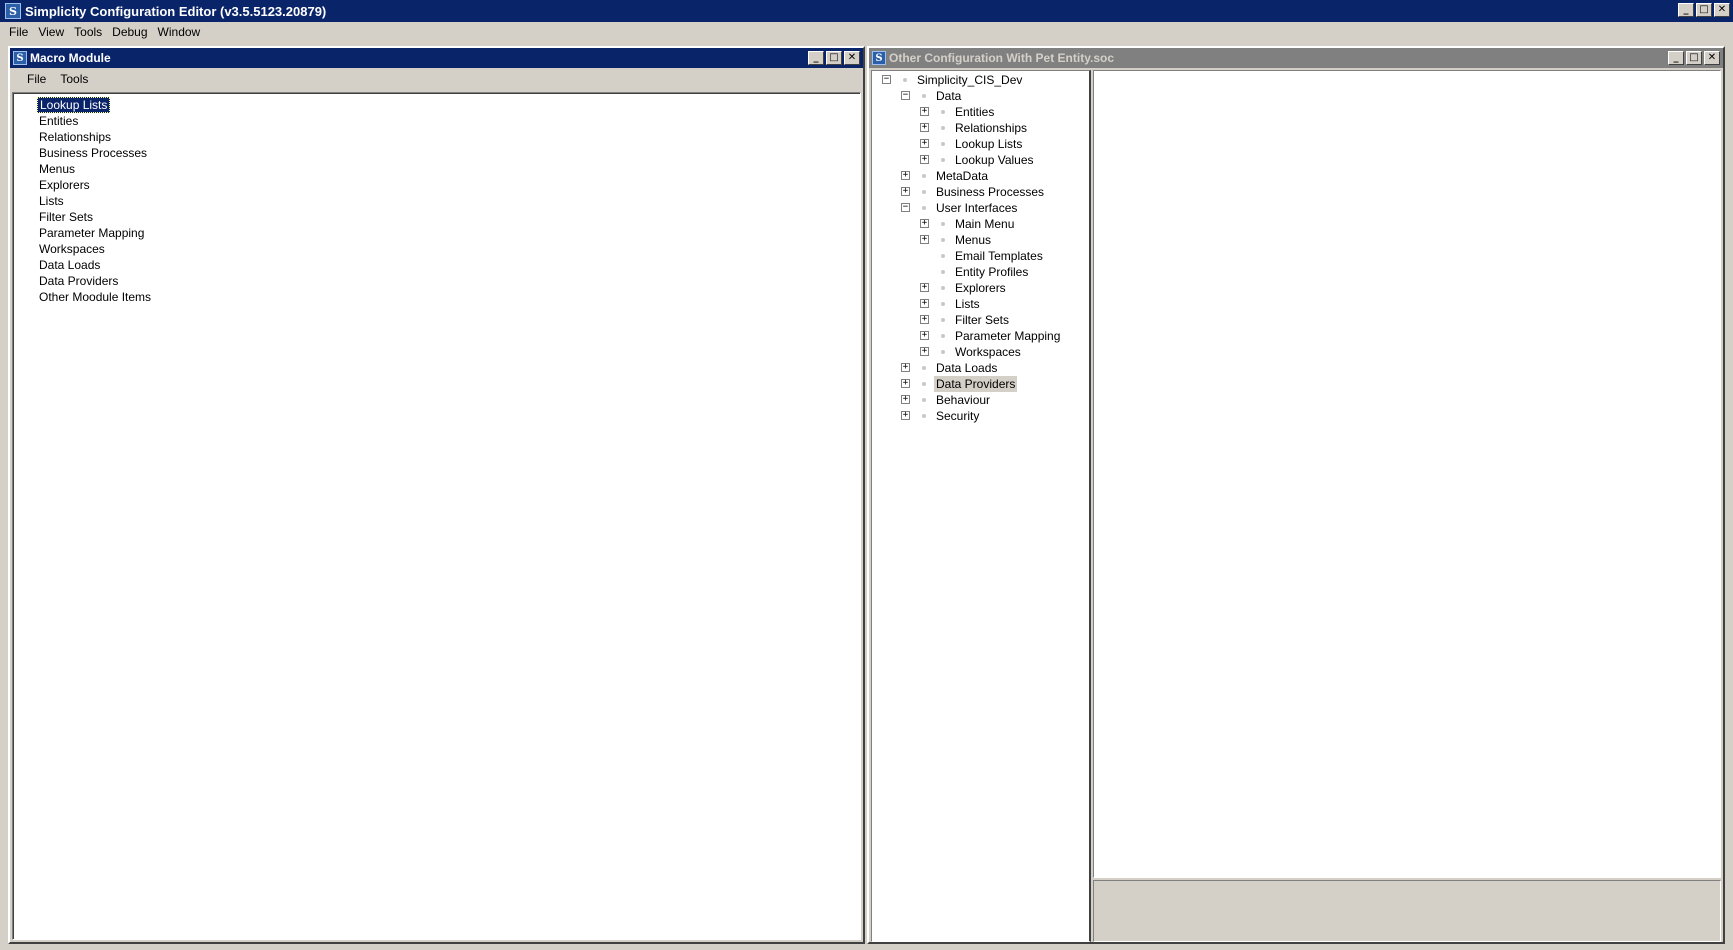  Describe the element at coordinates (179, 32) in the screenshot. I see `menu-window: Window` at that location.